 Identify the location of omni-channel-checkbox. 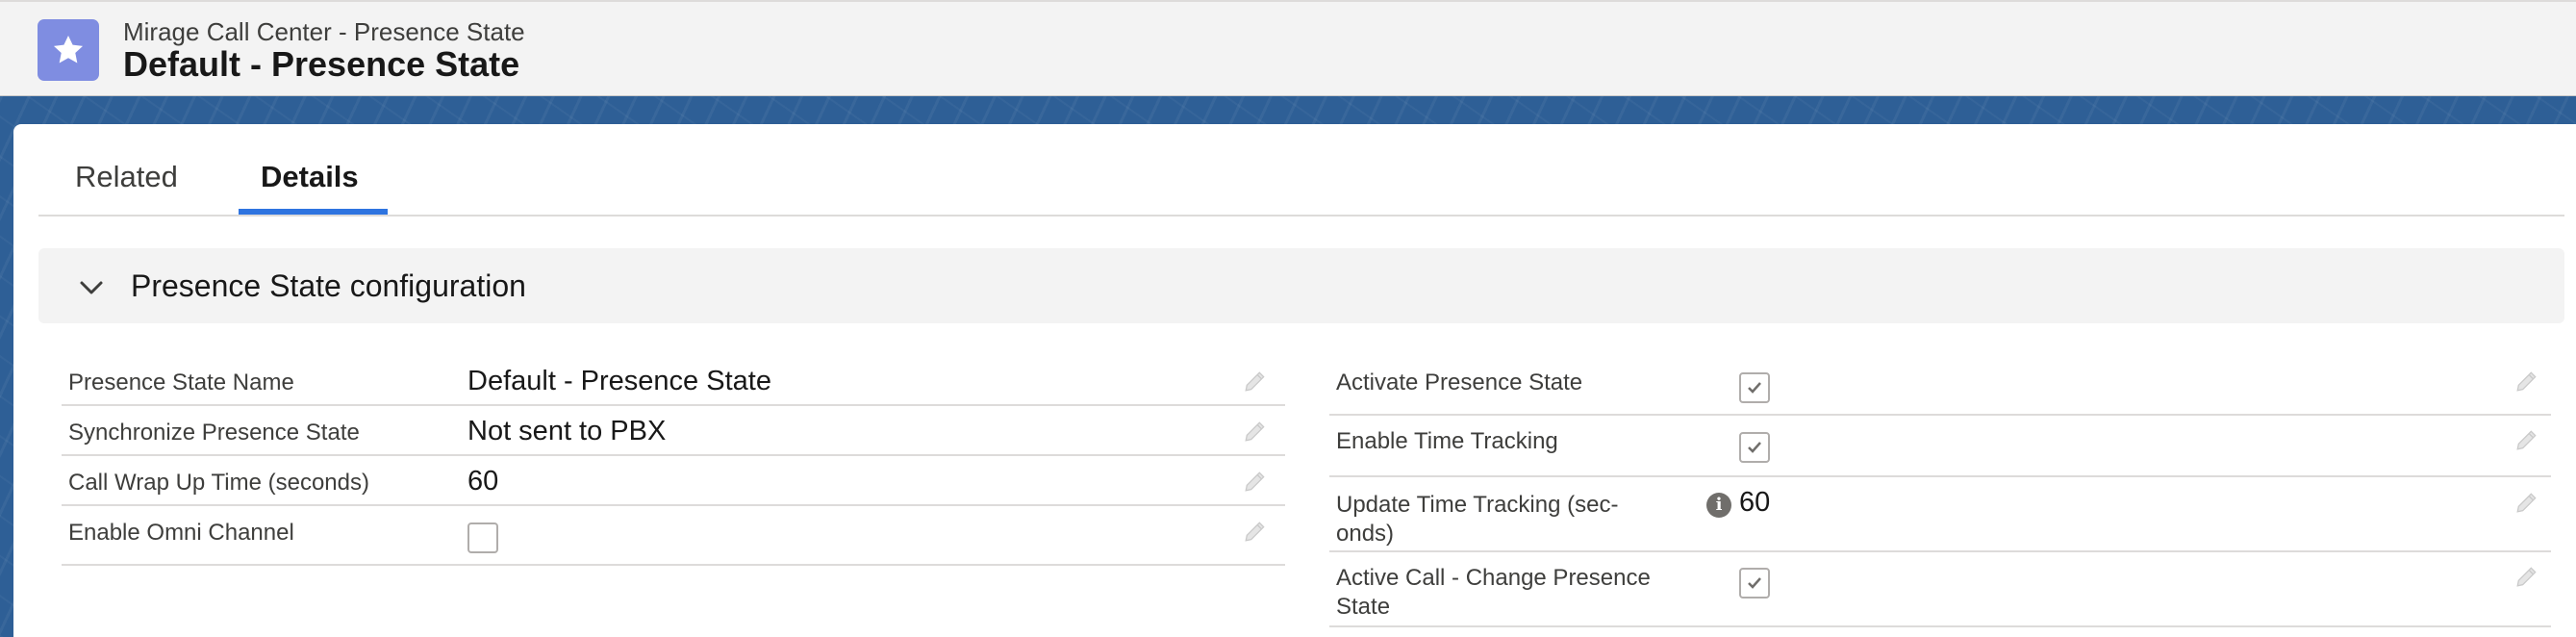
(483, 537).